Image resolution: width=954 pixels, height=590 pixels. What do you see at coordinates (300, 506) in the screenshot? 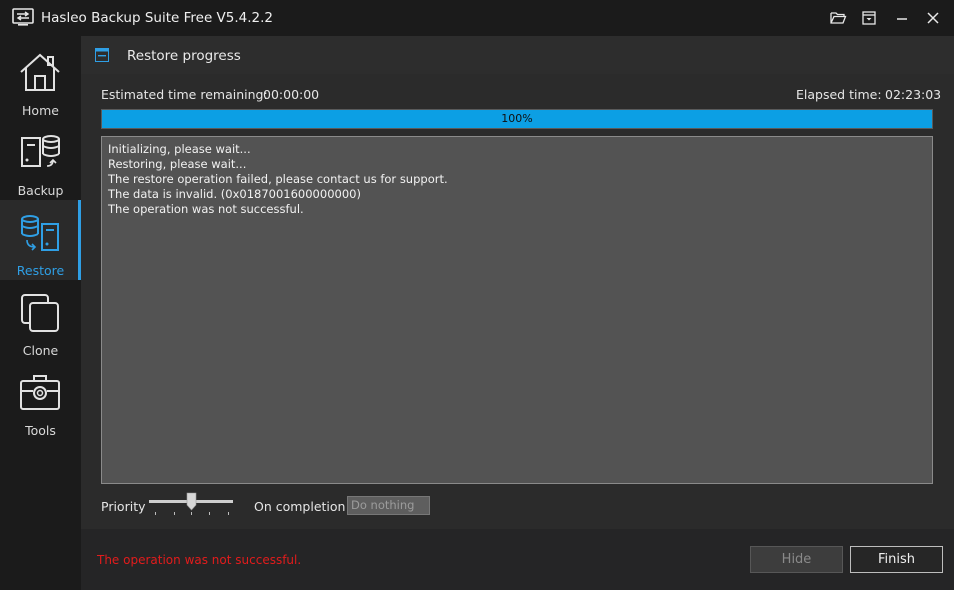
I see `on-completion-label: On completion` at bounding box center [300, 506].